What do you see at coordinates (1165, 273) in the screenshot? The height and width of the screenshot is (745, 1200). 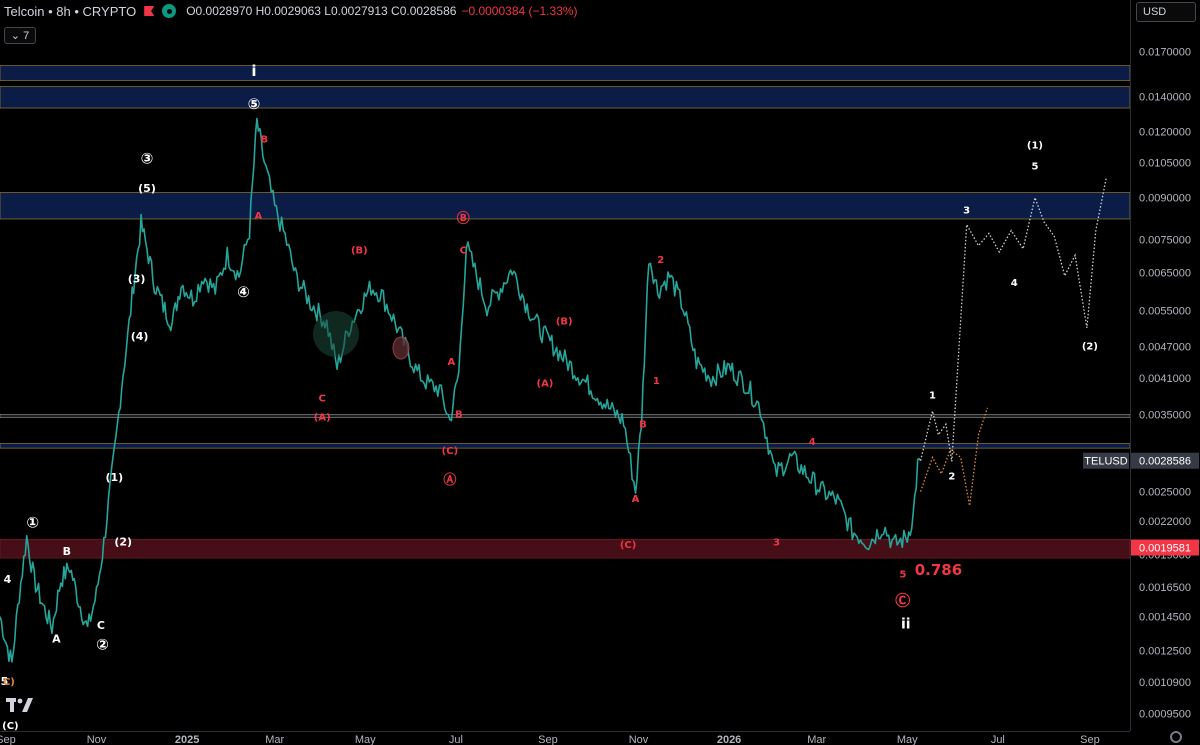 I see `price-tick-label: 0.0065000` at bounding box center [1165, 273].